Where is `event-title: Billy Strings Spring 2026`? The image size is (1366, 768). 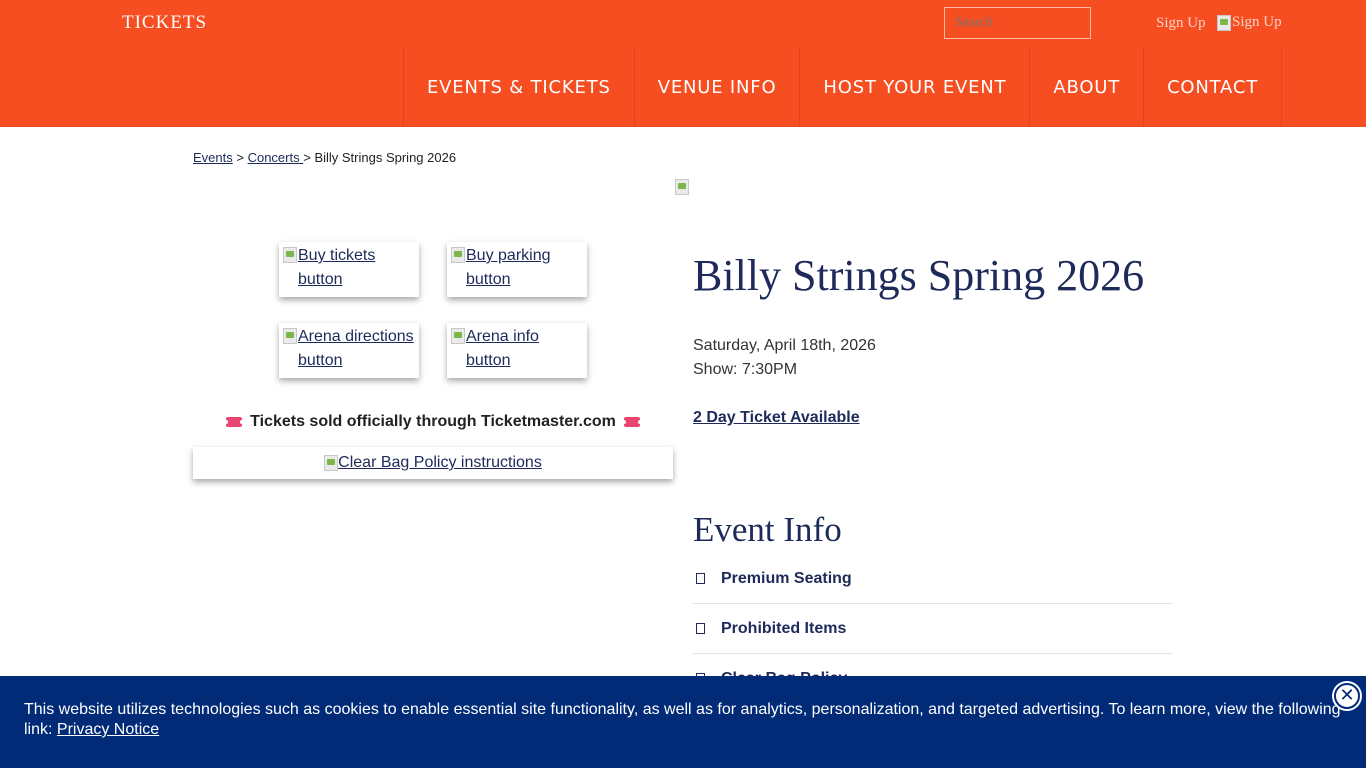 event-title: Billy Strings Spring 2026 is located at coordinates (919, 275).